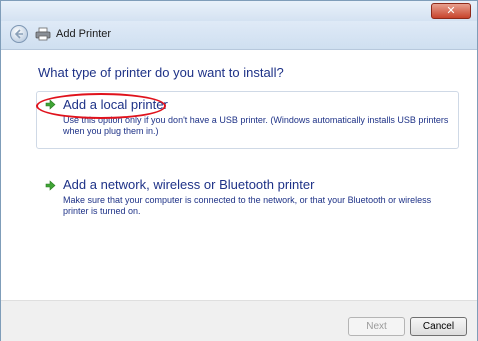 Image resolution: width=478 pixels, height=341 pixels. I want to click on next-button: Next, so click(376, 326).